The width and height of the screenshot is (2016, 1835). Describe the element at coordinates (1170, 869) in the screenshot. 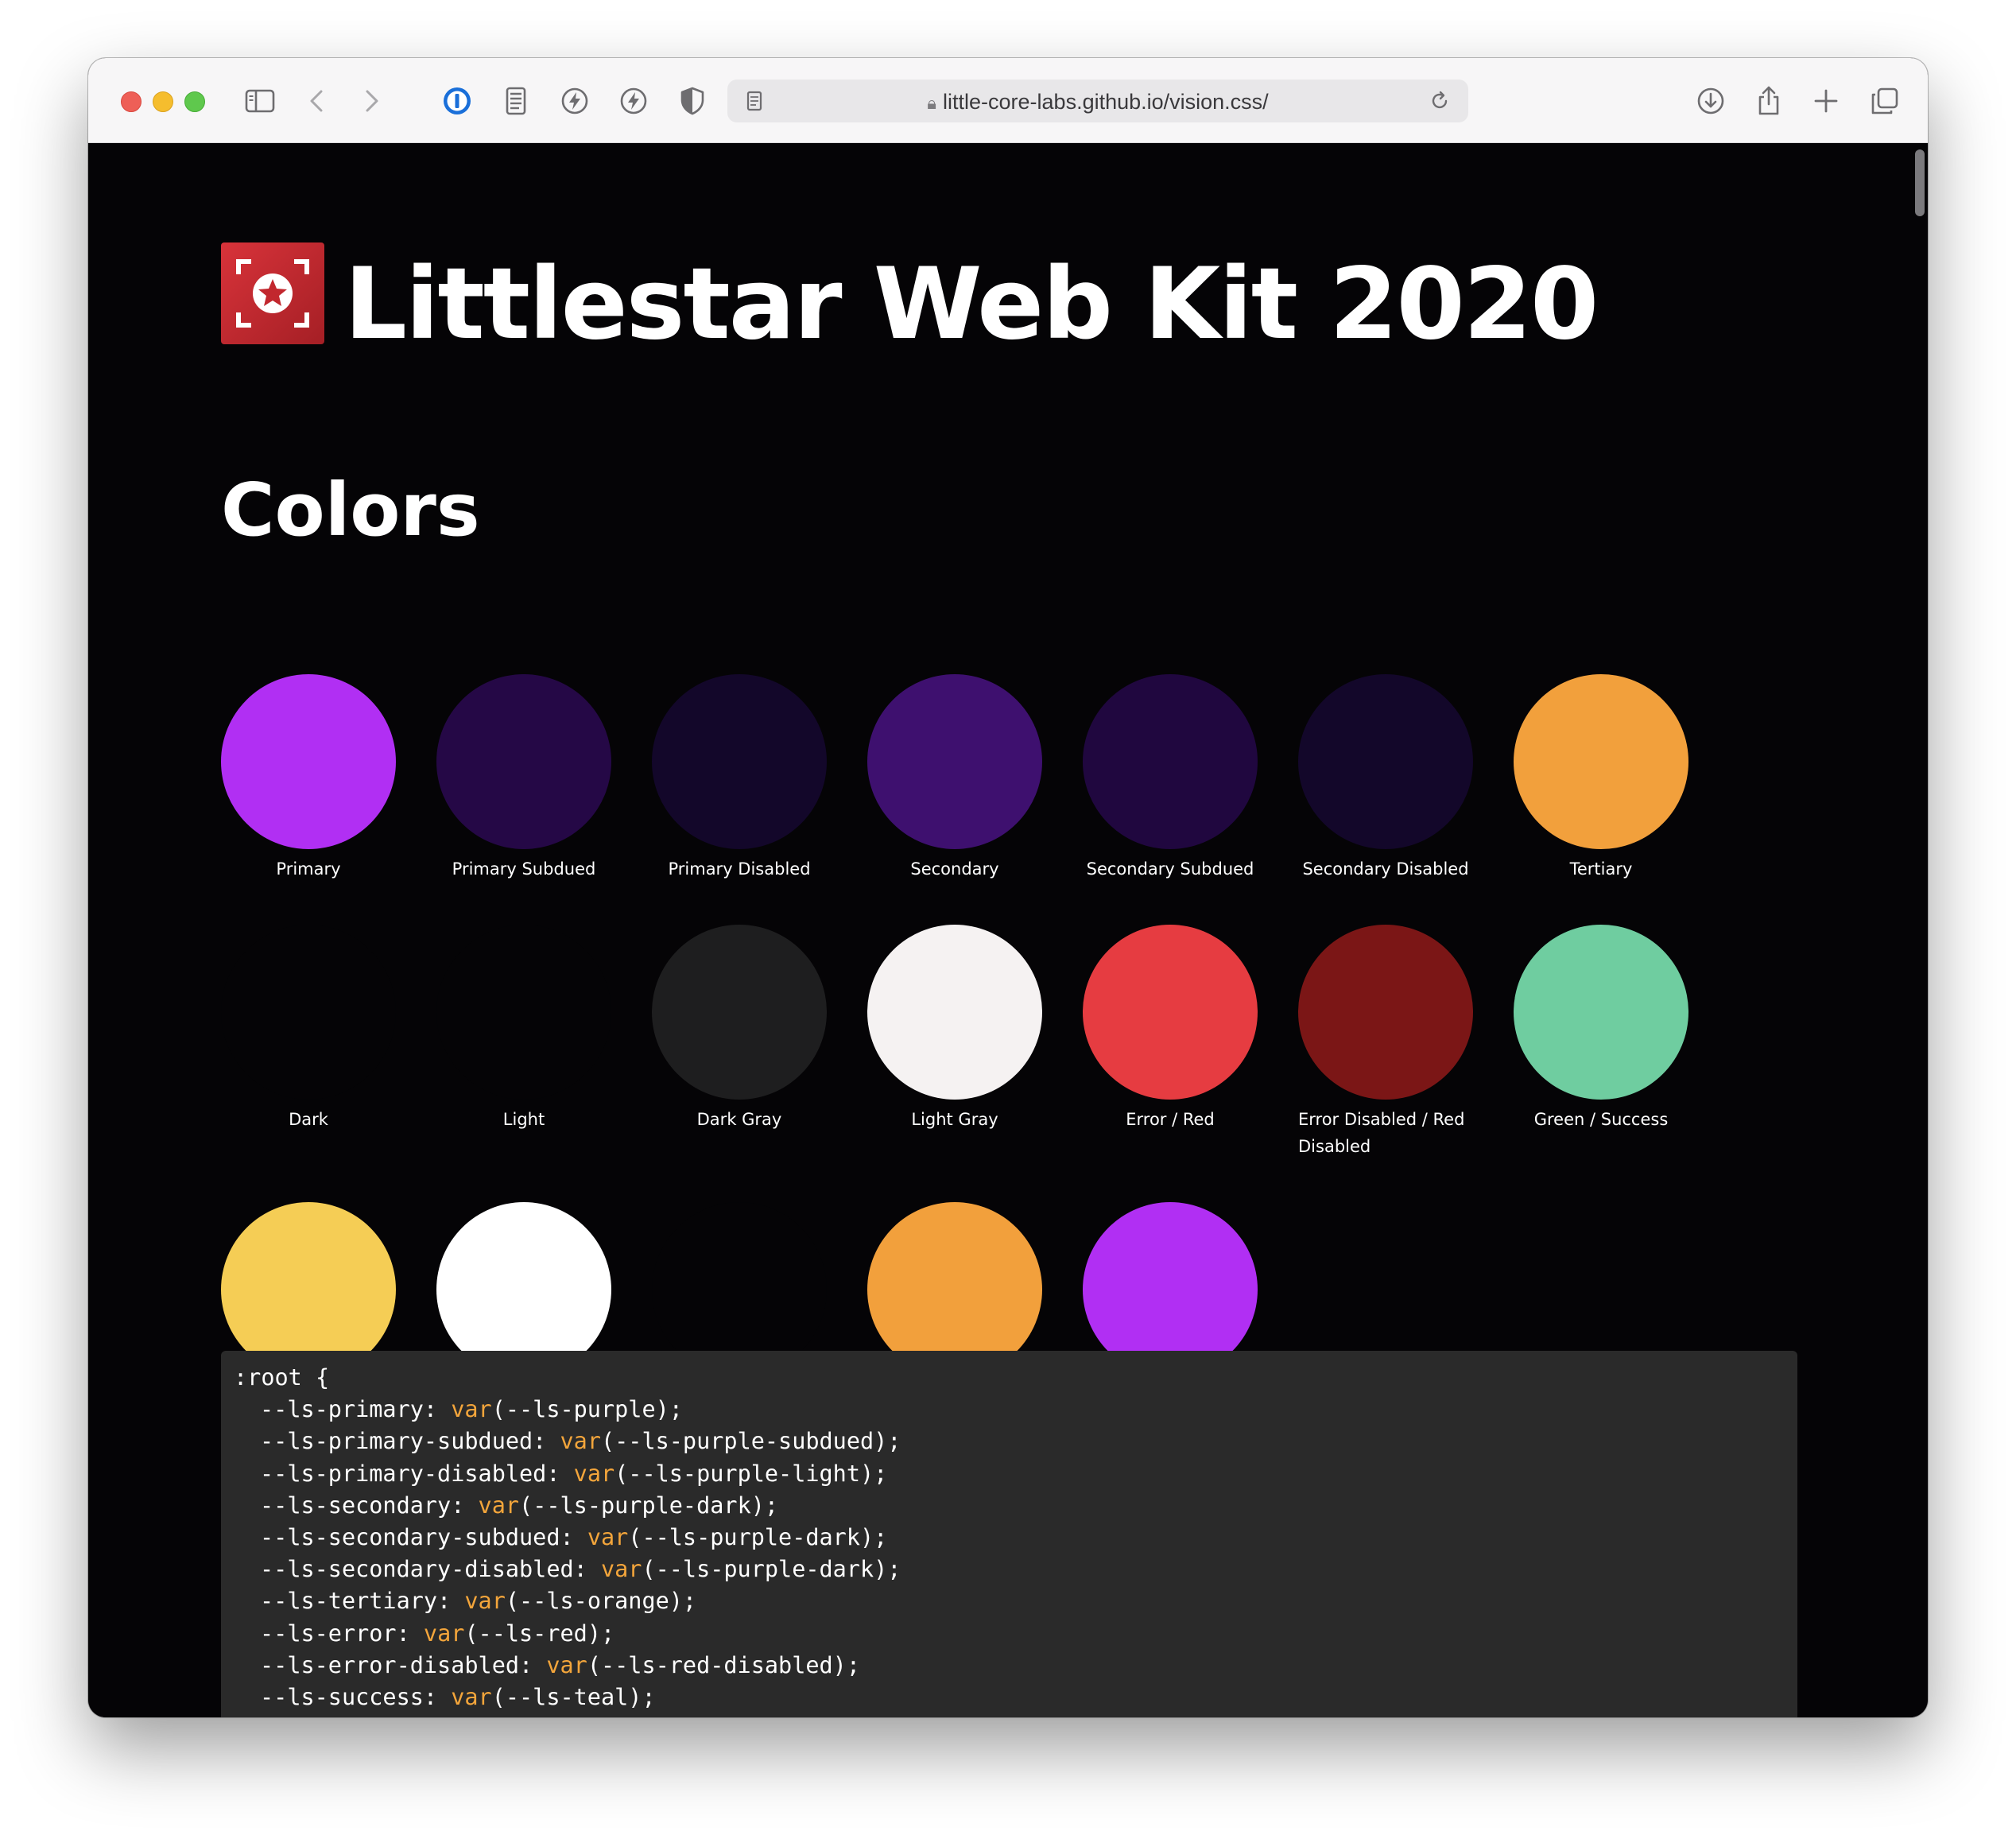

I see `color-label: Secondary Subdued` at that location.